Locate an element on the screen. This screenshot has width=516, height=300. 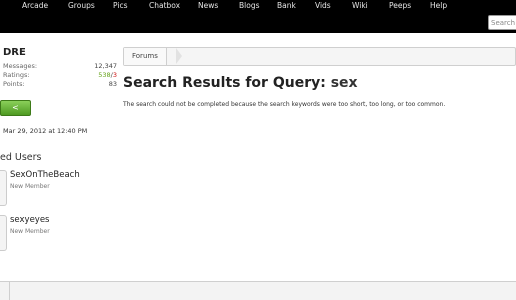
nav-item-peeps: Peeps is located at coordinates (400, 5).